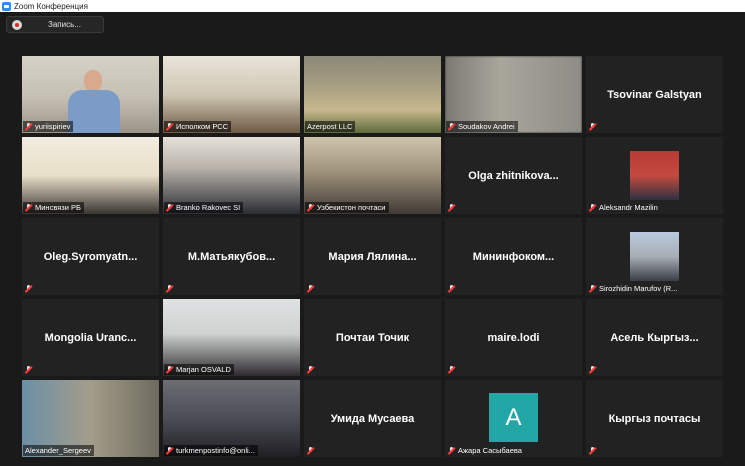 The image size is (745, 466). What do you see at coordinates (231, 94) in the screenshot?
I see `participant-tile: Исполком РСС` at bounding box center [231, 94].